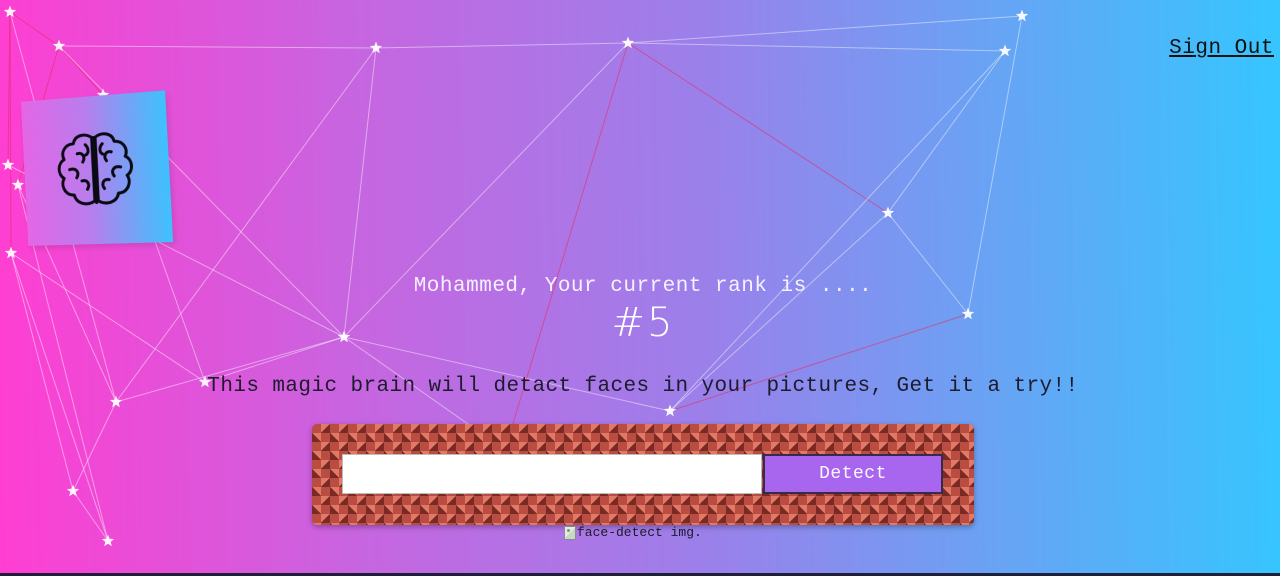  I want to click on logo-card, so click(97, 168).